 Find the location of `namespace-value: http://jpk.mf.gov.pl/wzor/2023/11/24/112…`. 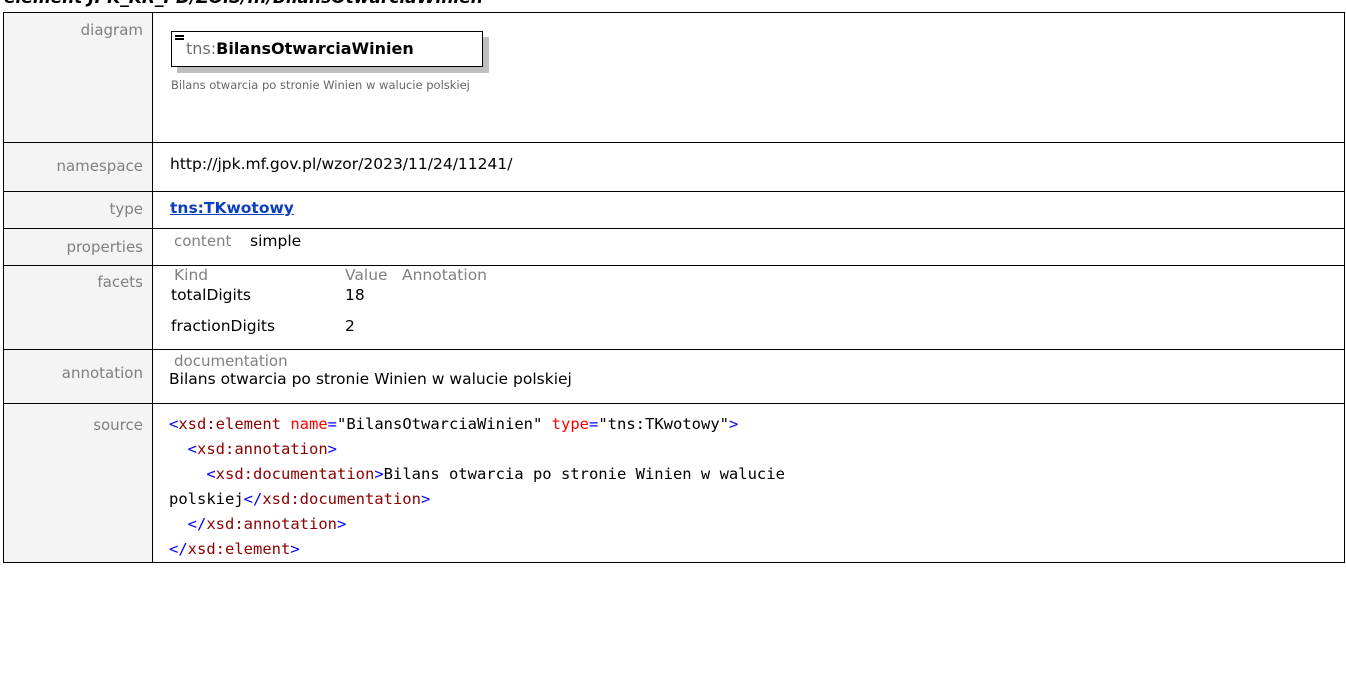

namespace-value: http://jpk.mf.gov.pl/wzor/2023/11/24/112… is located at coordinates (748, 167).